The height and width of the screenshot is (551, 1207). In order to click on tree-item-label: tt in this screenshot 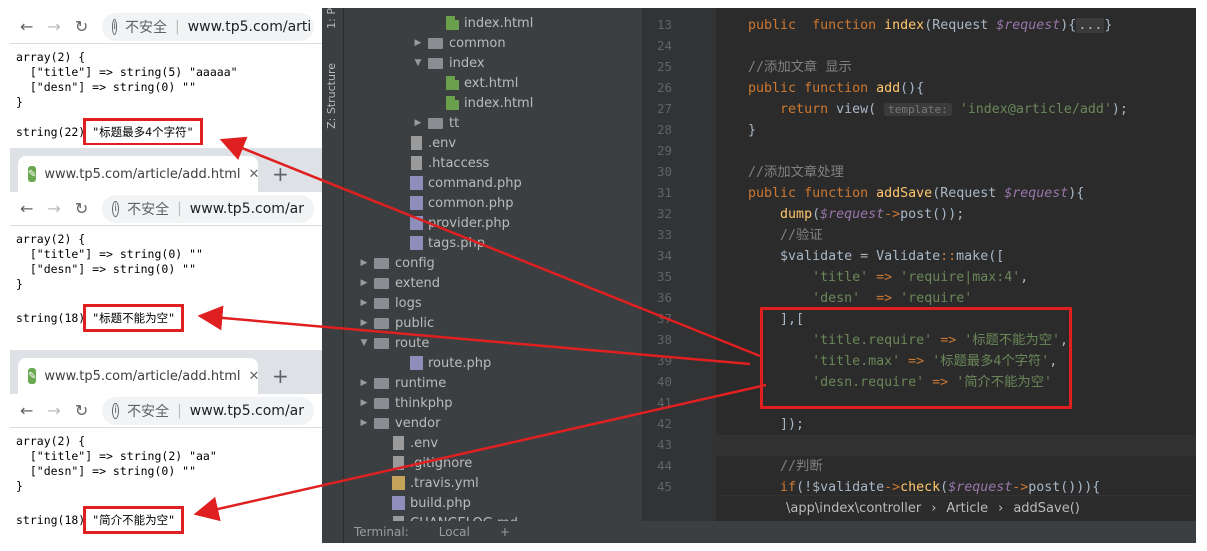, I will do `click(454, 123)`.